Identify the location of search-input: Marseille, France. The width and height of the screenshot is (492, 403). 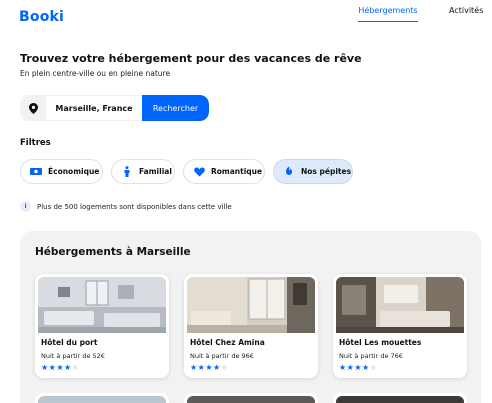
(94, 108).